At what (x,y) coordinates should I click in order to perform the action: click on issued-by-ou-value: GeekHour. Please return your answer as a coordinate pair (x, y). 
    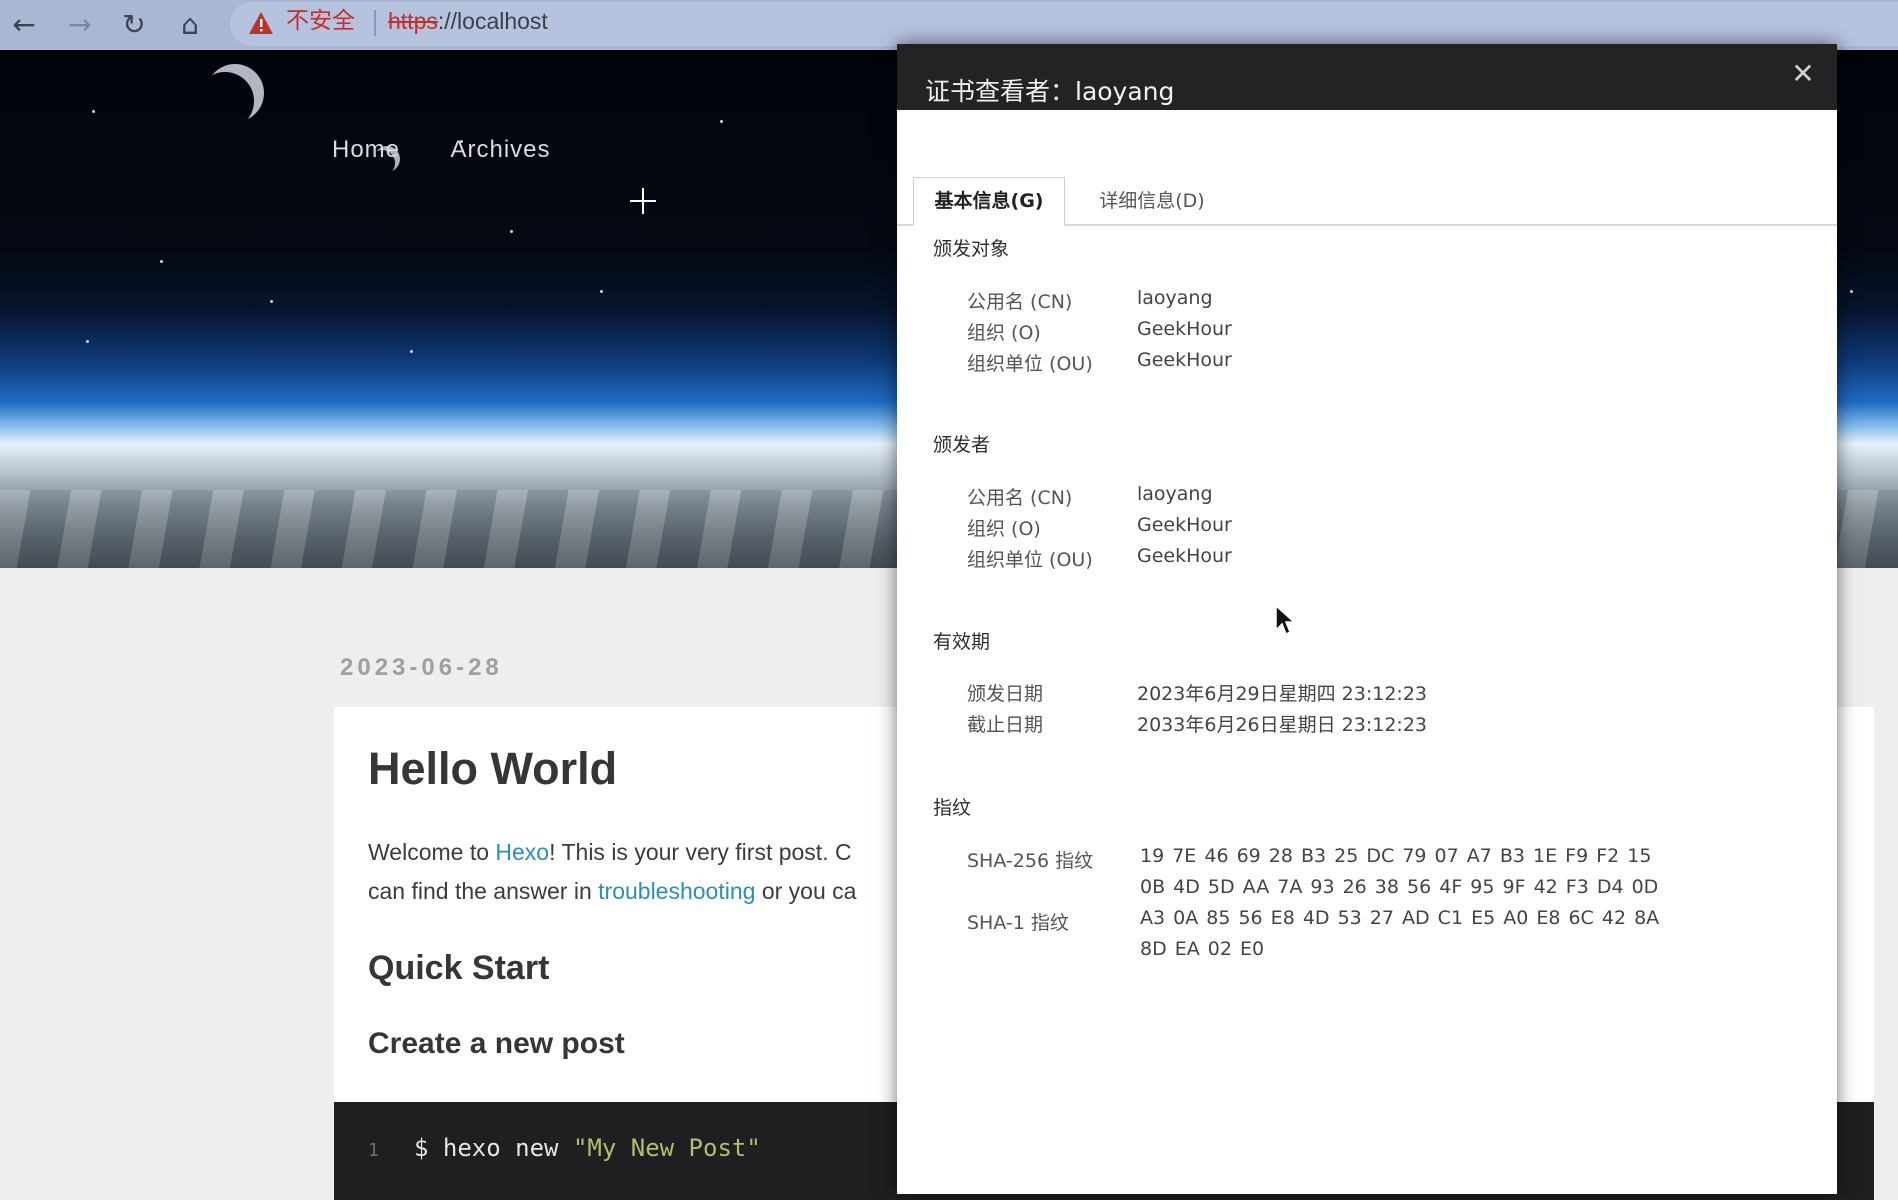
    Looking at the image, I should click on (1184, 556).